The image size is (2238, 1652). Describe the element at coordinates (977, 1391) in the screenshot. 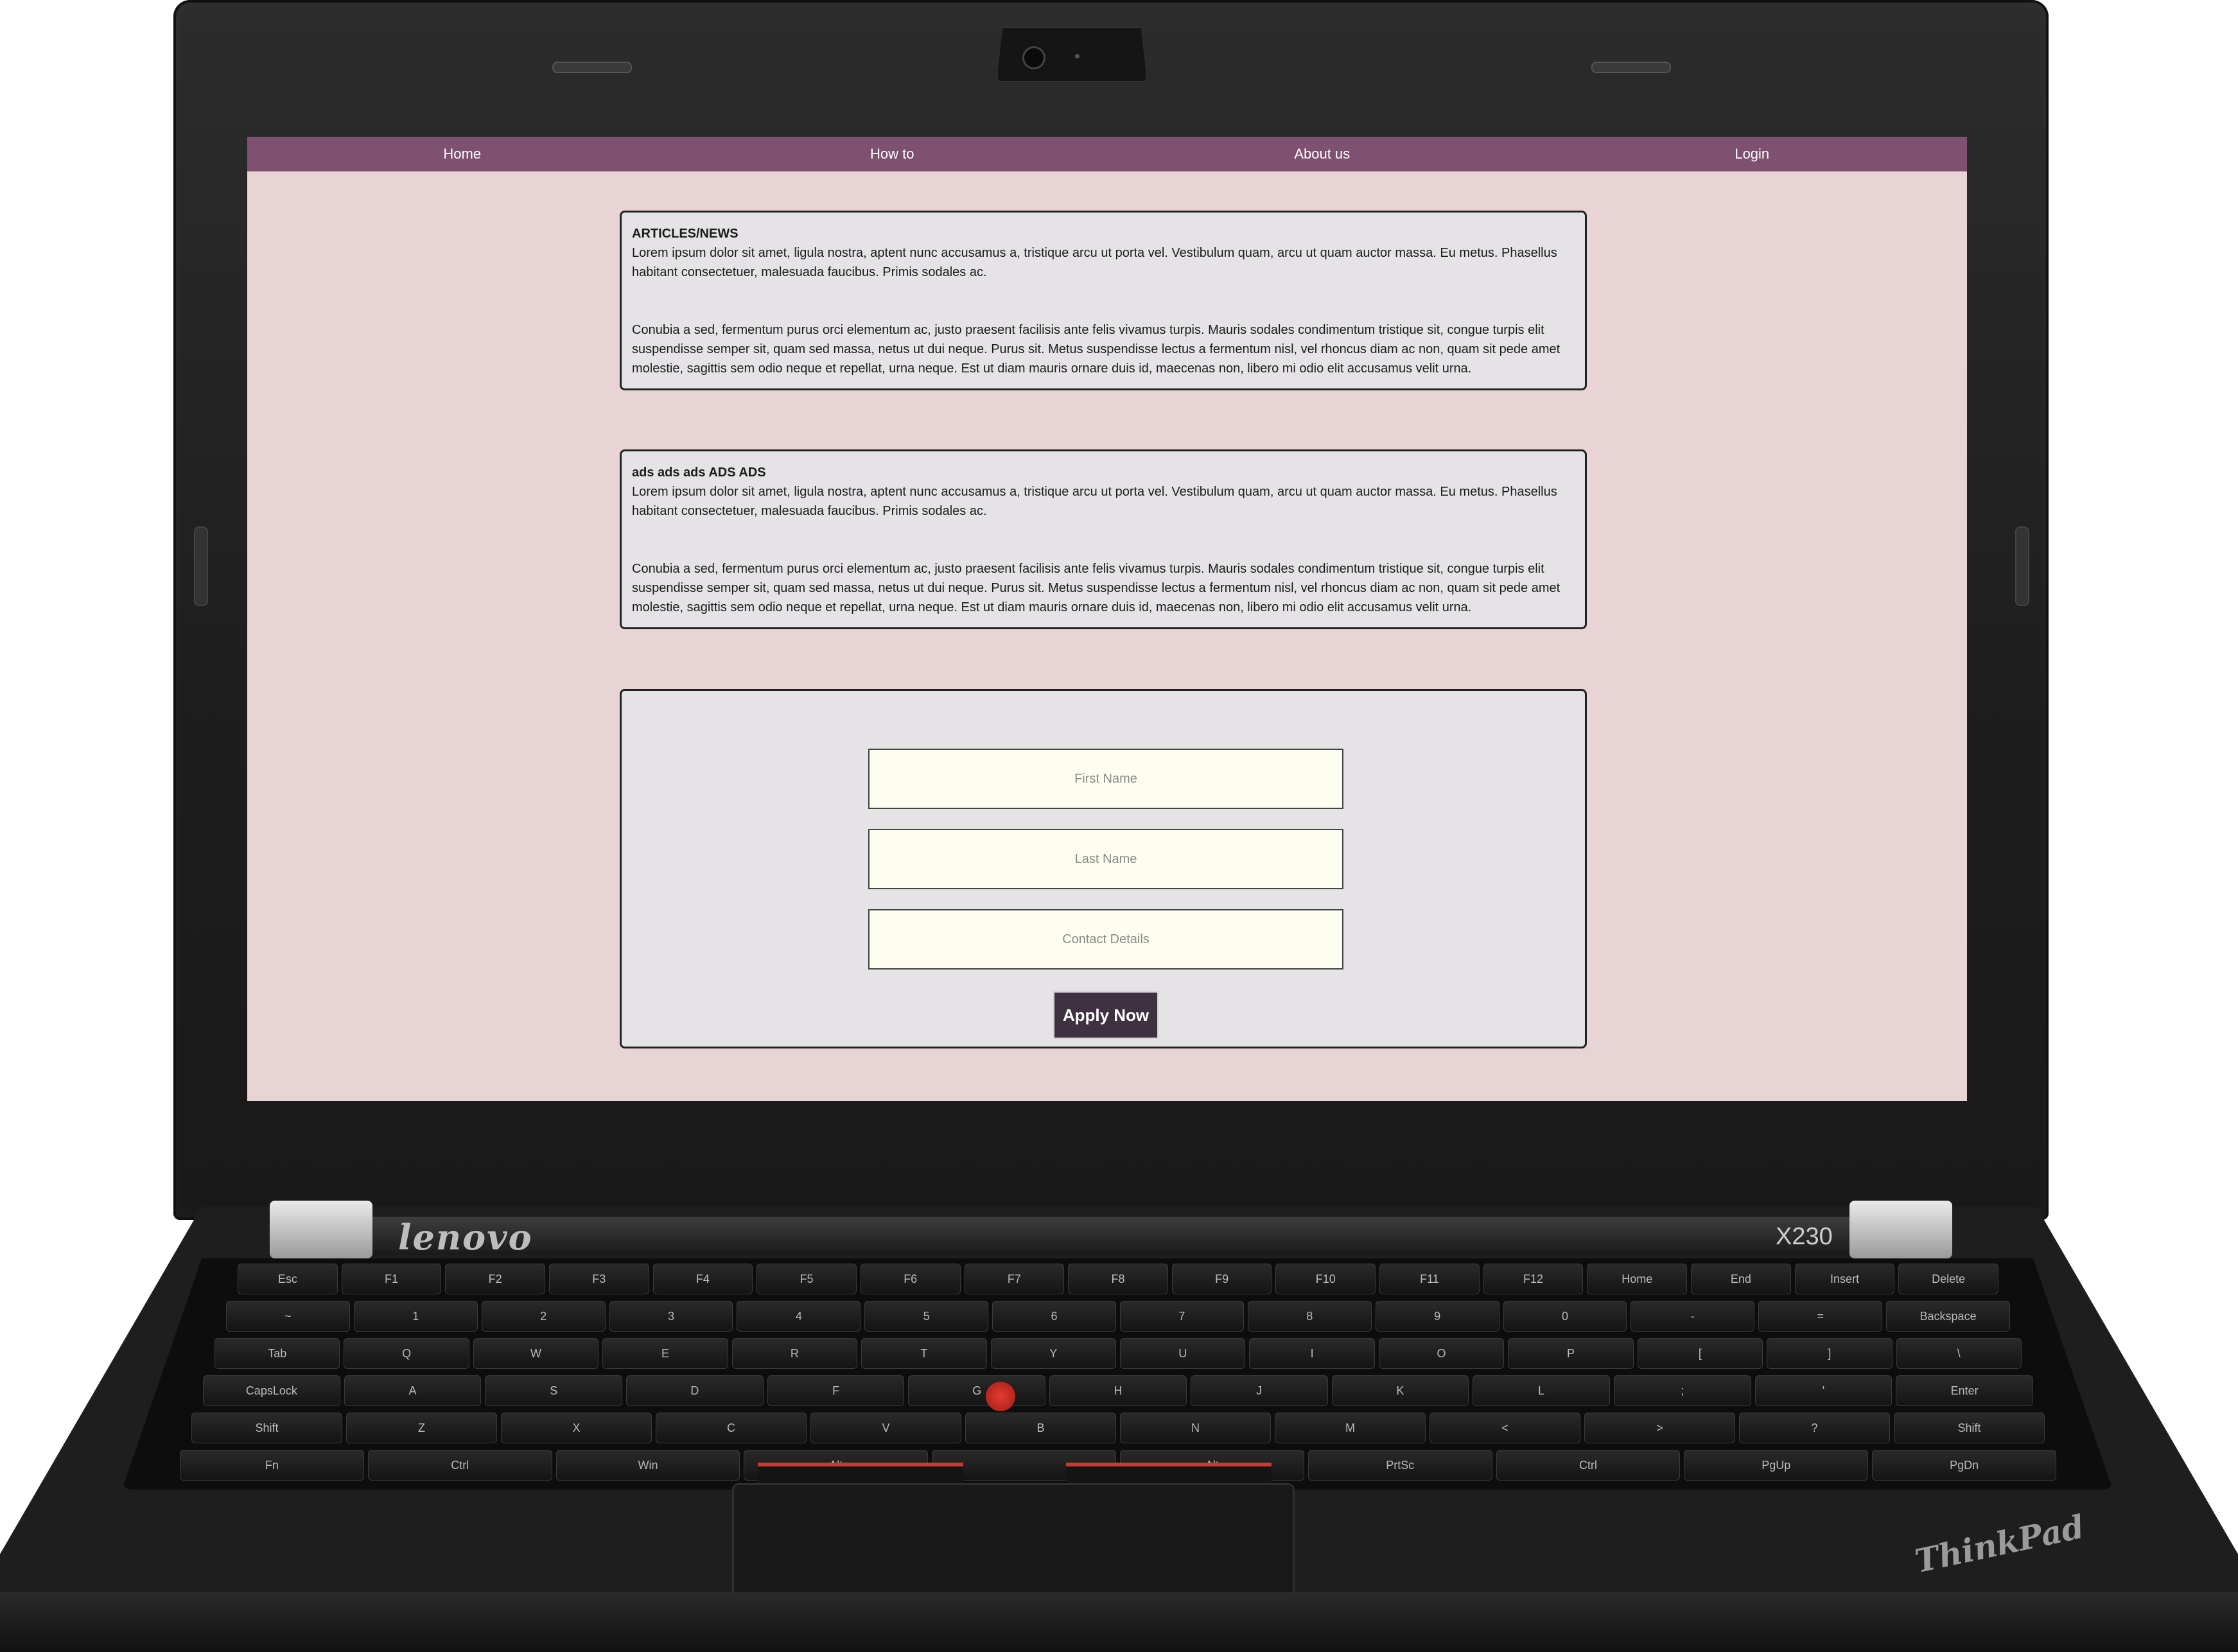

I see `key: G` at that location.